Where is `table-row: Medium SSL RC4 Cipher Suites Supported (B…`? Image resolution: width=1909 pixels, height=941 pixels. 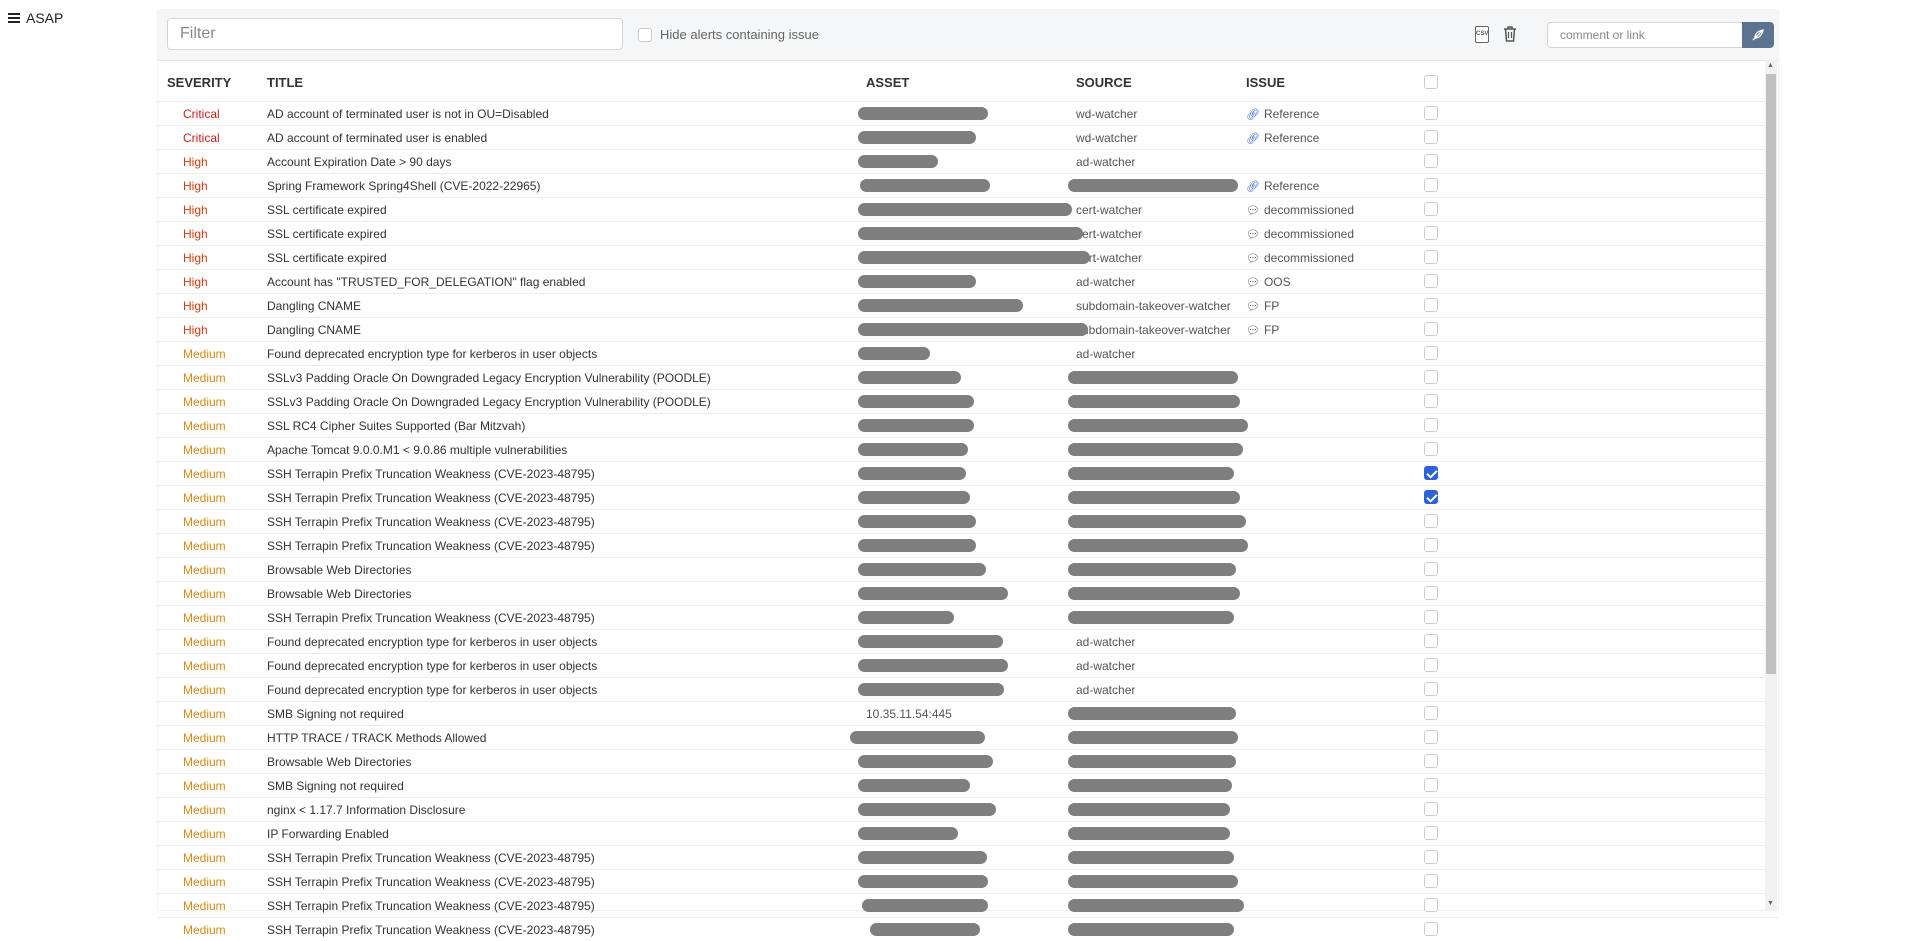 table-row: Medium SSL RC4 Cipher Suites Supported (B… is located at coordinates (968, 425).